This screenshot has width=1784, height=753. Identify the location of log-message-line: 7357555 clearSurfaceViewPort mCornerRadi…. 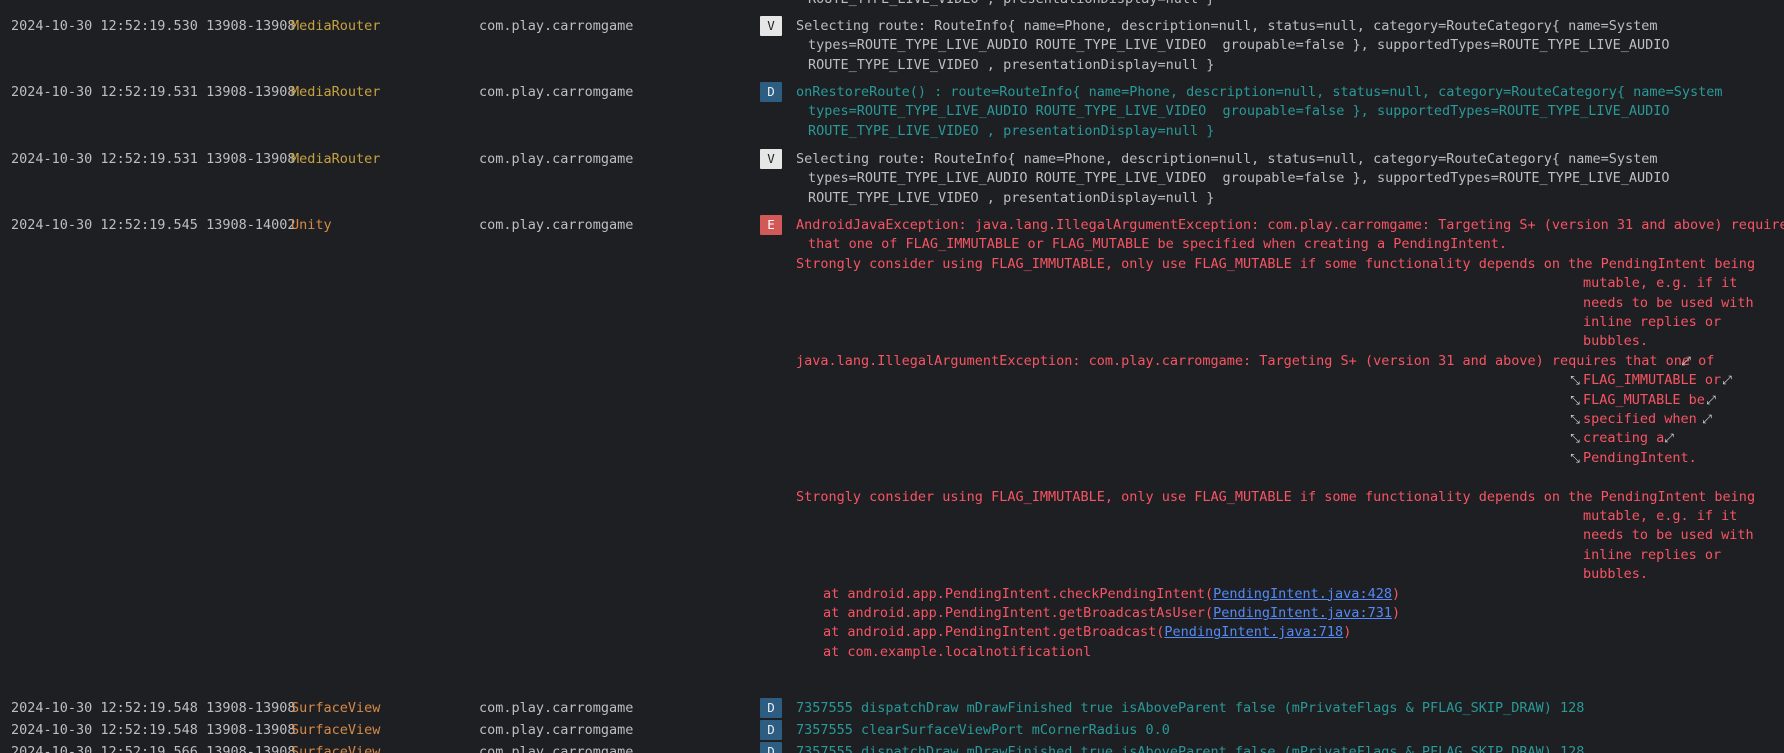
(983, 730).